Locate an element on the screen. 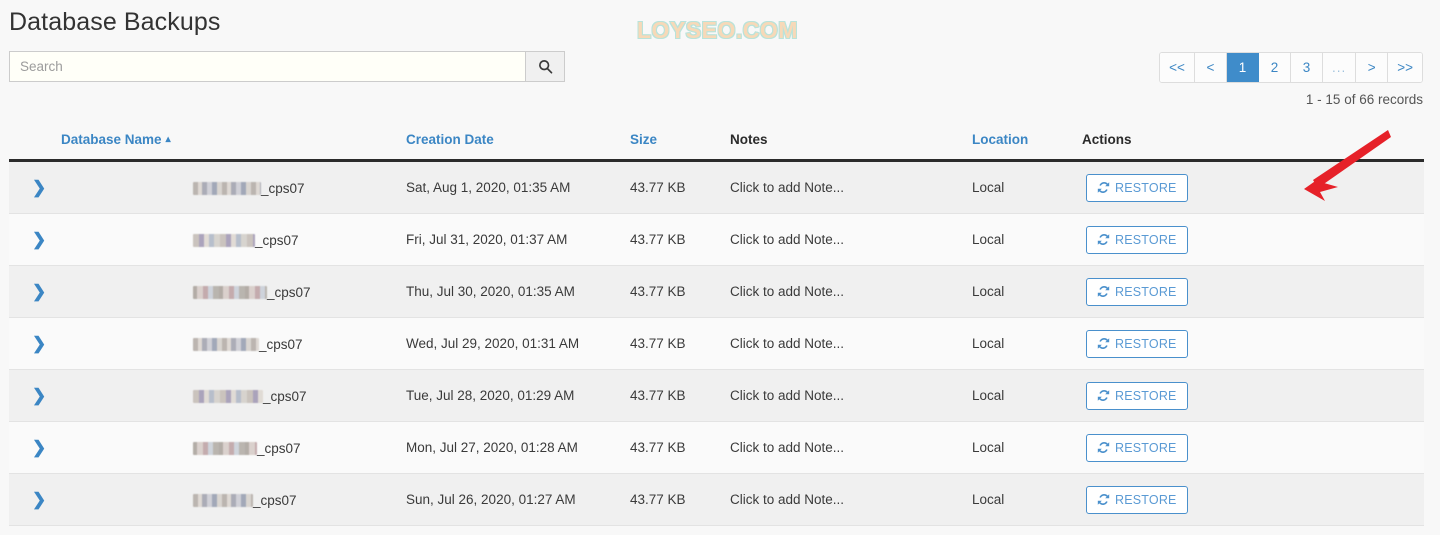  page-1: 1 is located at coordinates (1242, 67).